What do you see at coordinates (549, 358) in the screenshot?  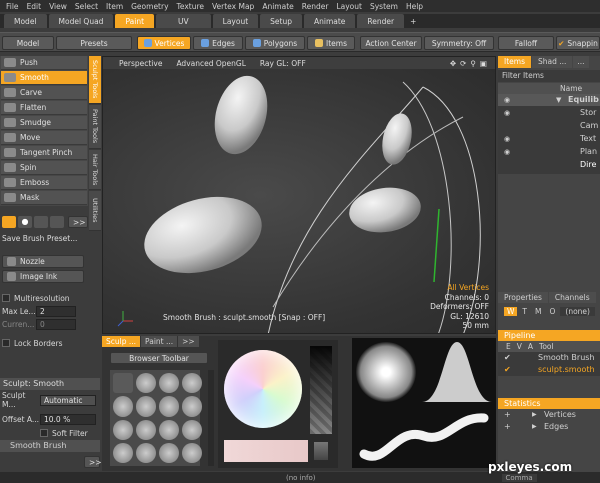 I see `pipeline-row-smooth-brush: ✔ Smooth Brush` at bounding box center [549, 358].